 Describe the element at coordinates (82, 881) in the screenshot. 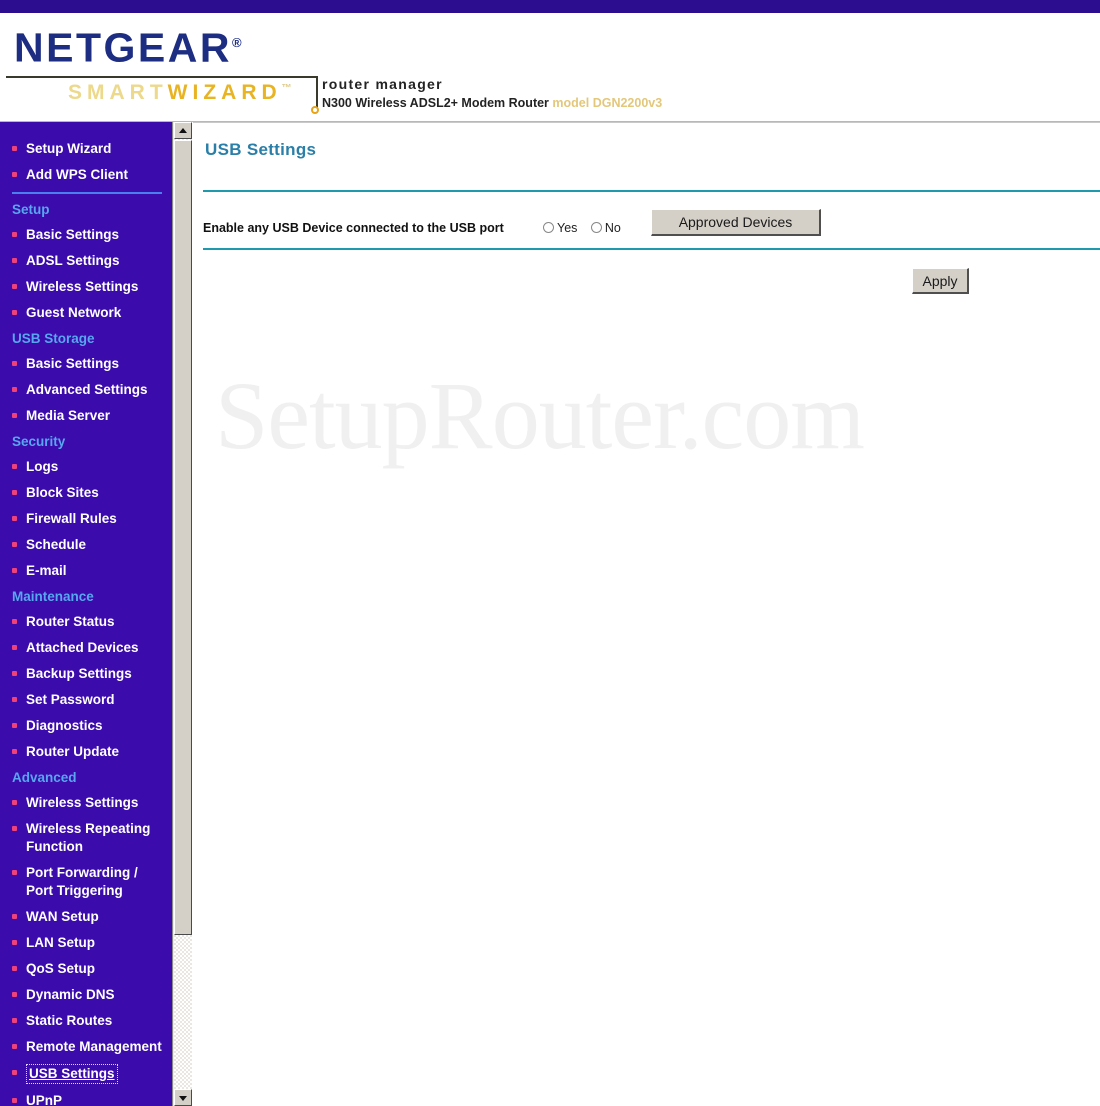

I see `sidebar-item-label: Port Forwarding / Port Triggering` at that location.